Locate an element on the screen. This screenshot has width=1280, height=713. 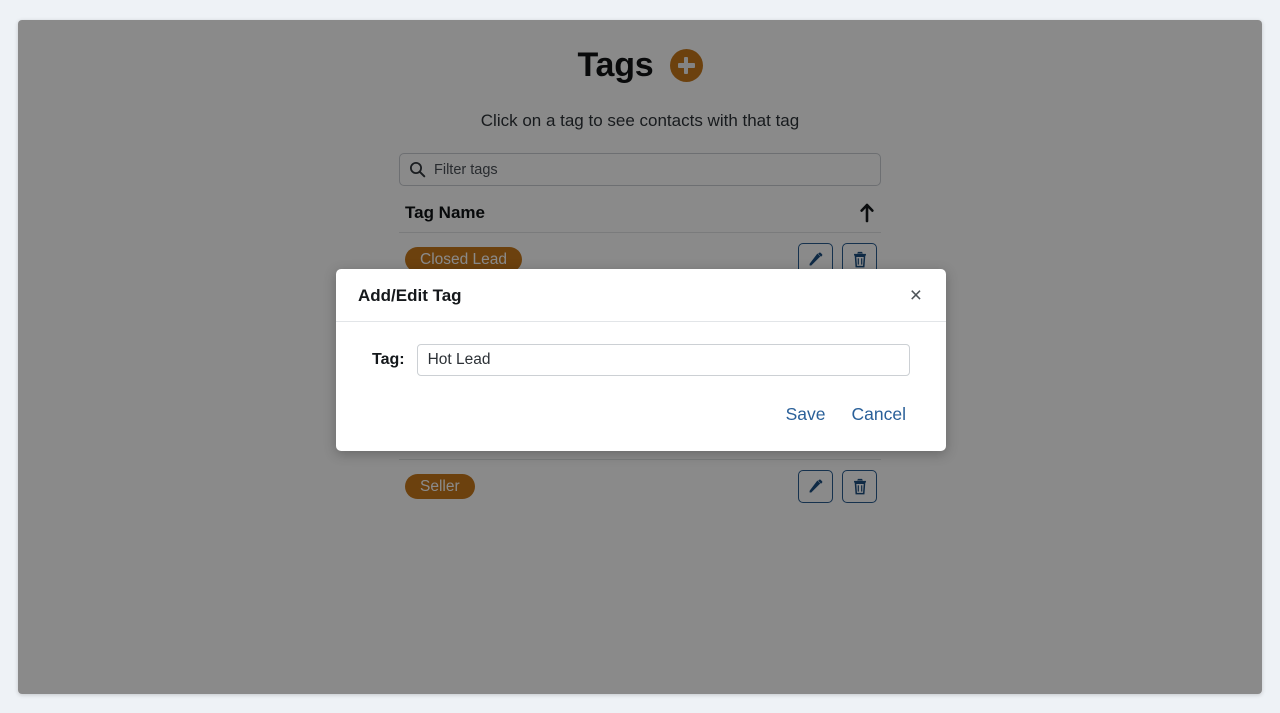
dialog-body: Tag: is located at coordinates (641, 353).